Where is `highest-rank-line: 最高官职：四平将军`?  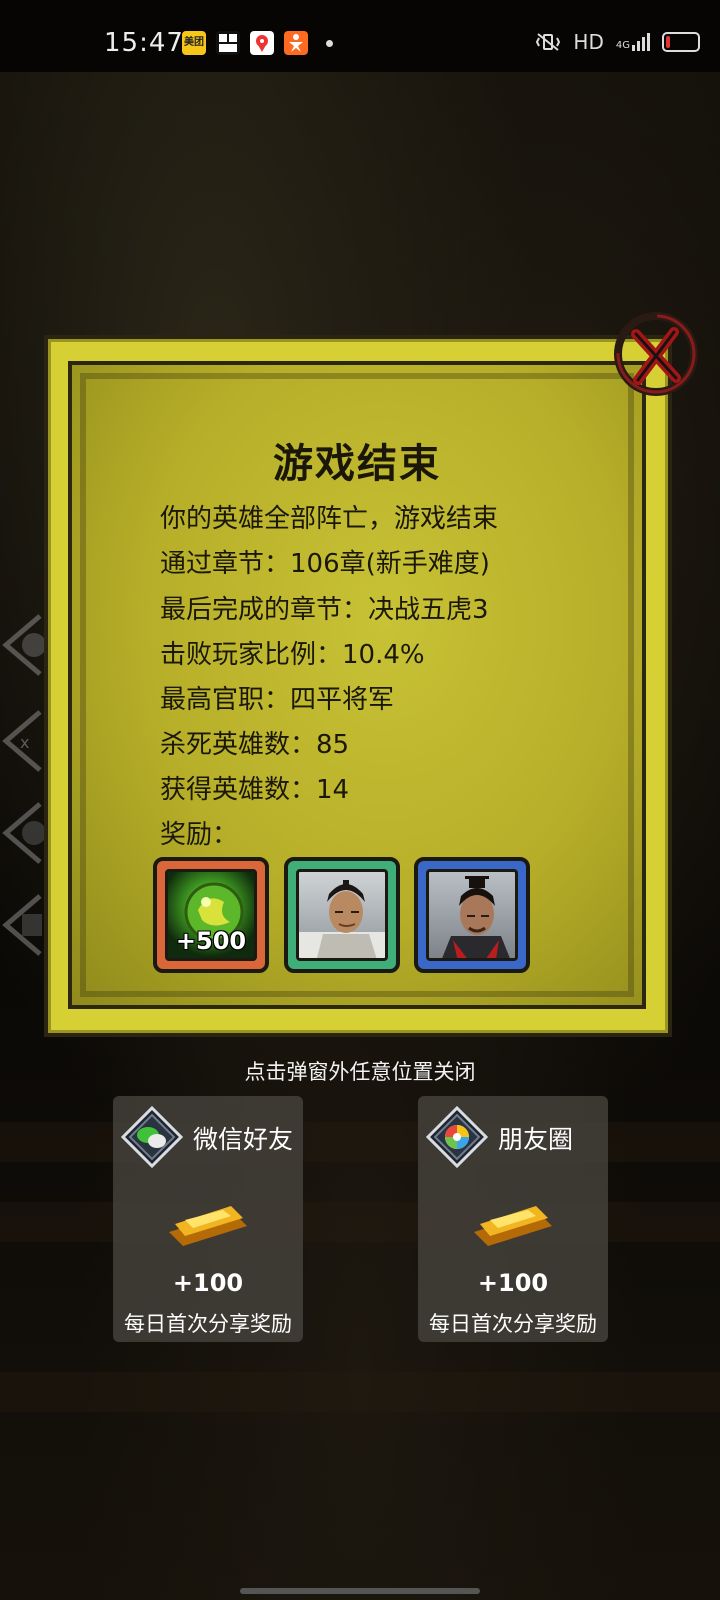
highest-rank-line: 最高官职：四平将军 is located at coordinates (277, 700).